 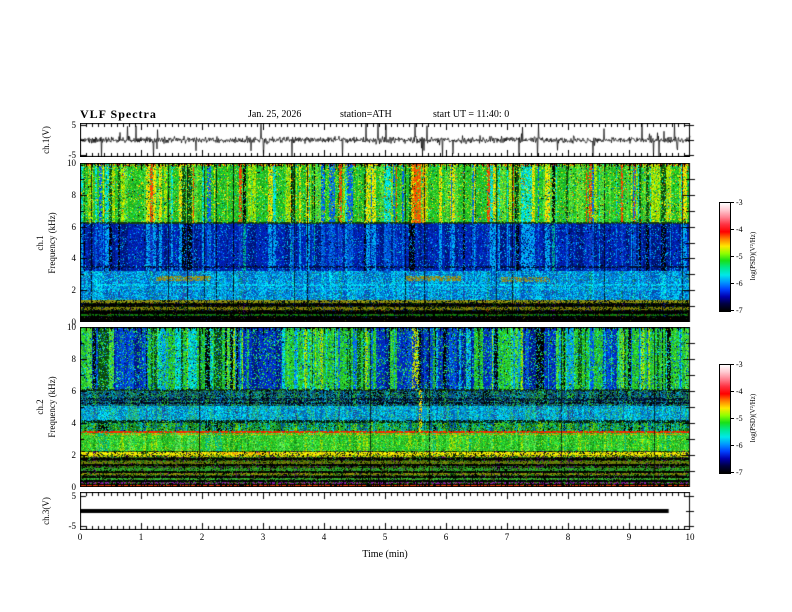 I want to click on ch3-voltage-axis-label: ch.3(V), so click(x=46, y=511).